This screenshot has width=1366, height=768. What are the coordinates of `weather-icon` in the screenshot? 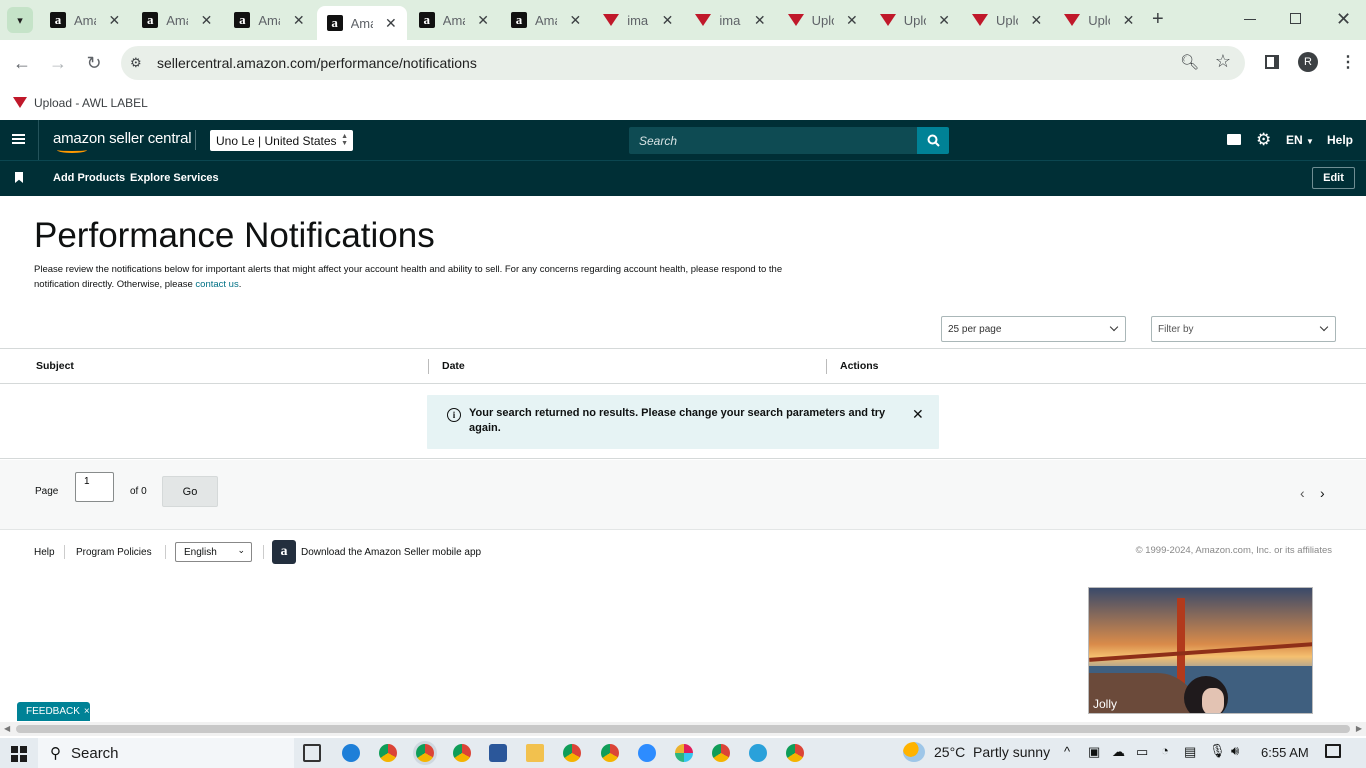 It's located at (914, 752).